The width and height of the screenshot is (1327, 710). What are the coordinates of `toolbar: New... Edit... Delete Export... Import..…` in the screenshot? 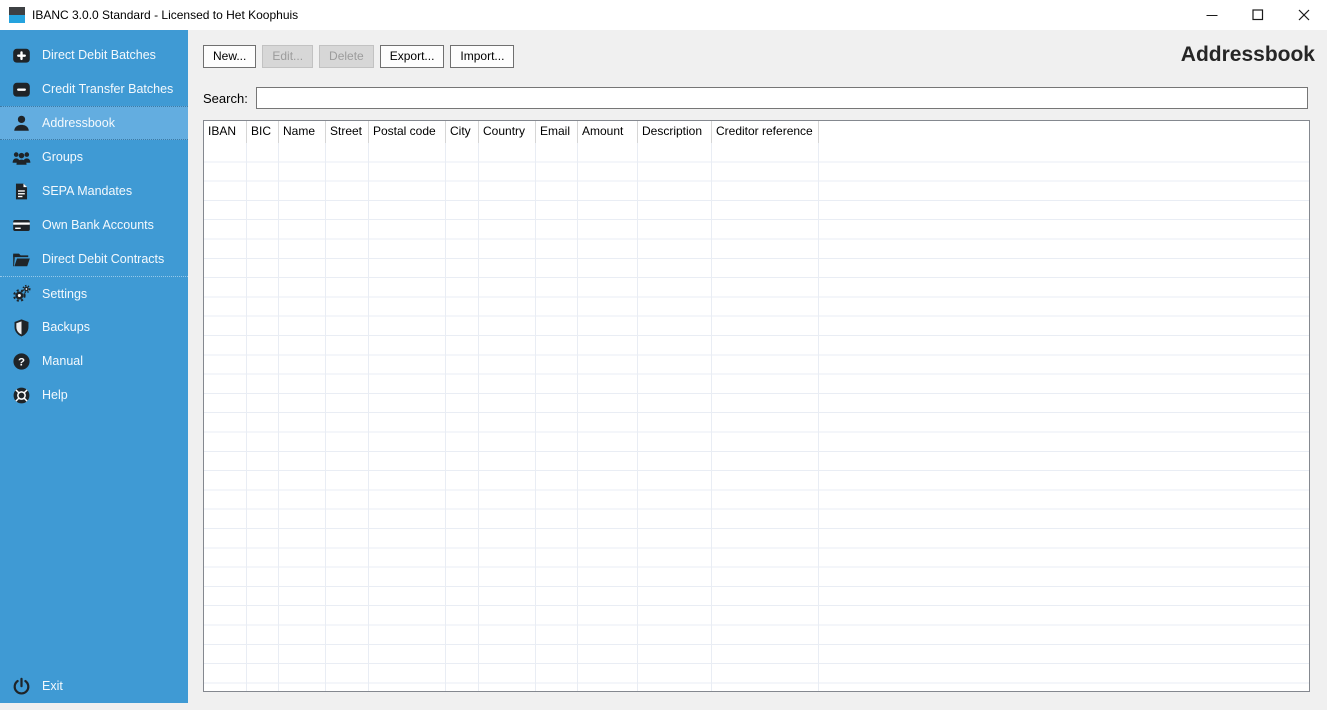 It's located at (359, 56).